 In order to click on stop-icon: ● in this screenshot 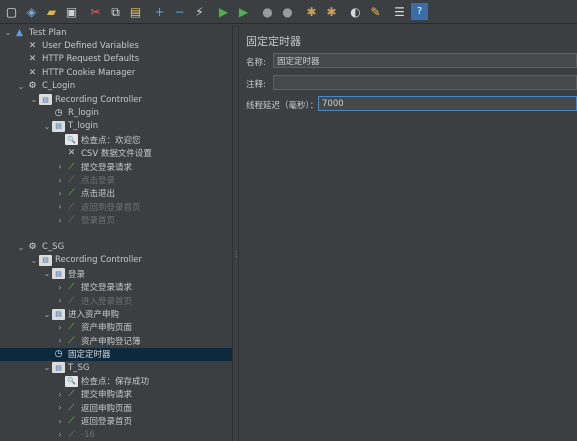, I will do `click(267, 11)`.